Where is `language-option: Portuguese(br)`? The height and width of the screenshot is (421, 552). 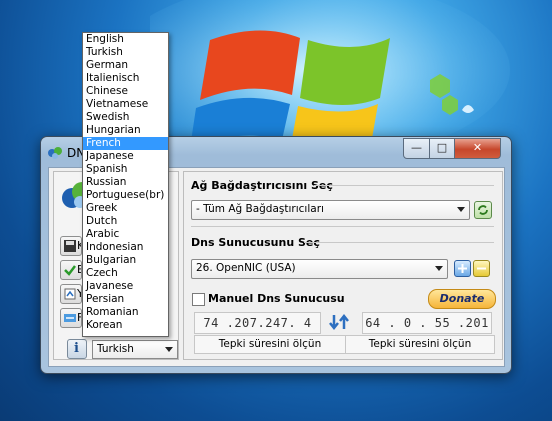
language-option: Portuguese(br) is located at coordinates (125, 195).